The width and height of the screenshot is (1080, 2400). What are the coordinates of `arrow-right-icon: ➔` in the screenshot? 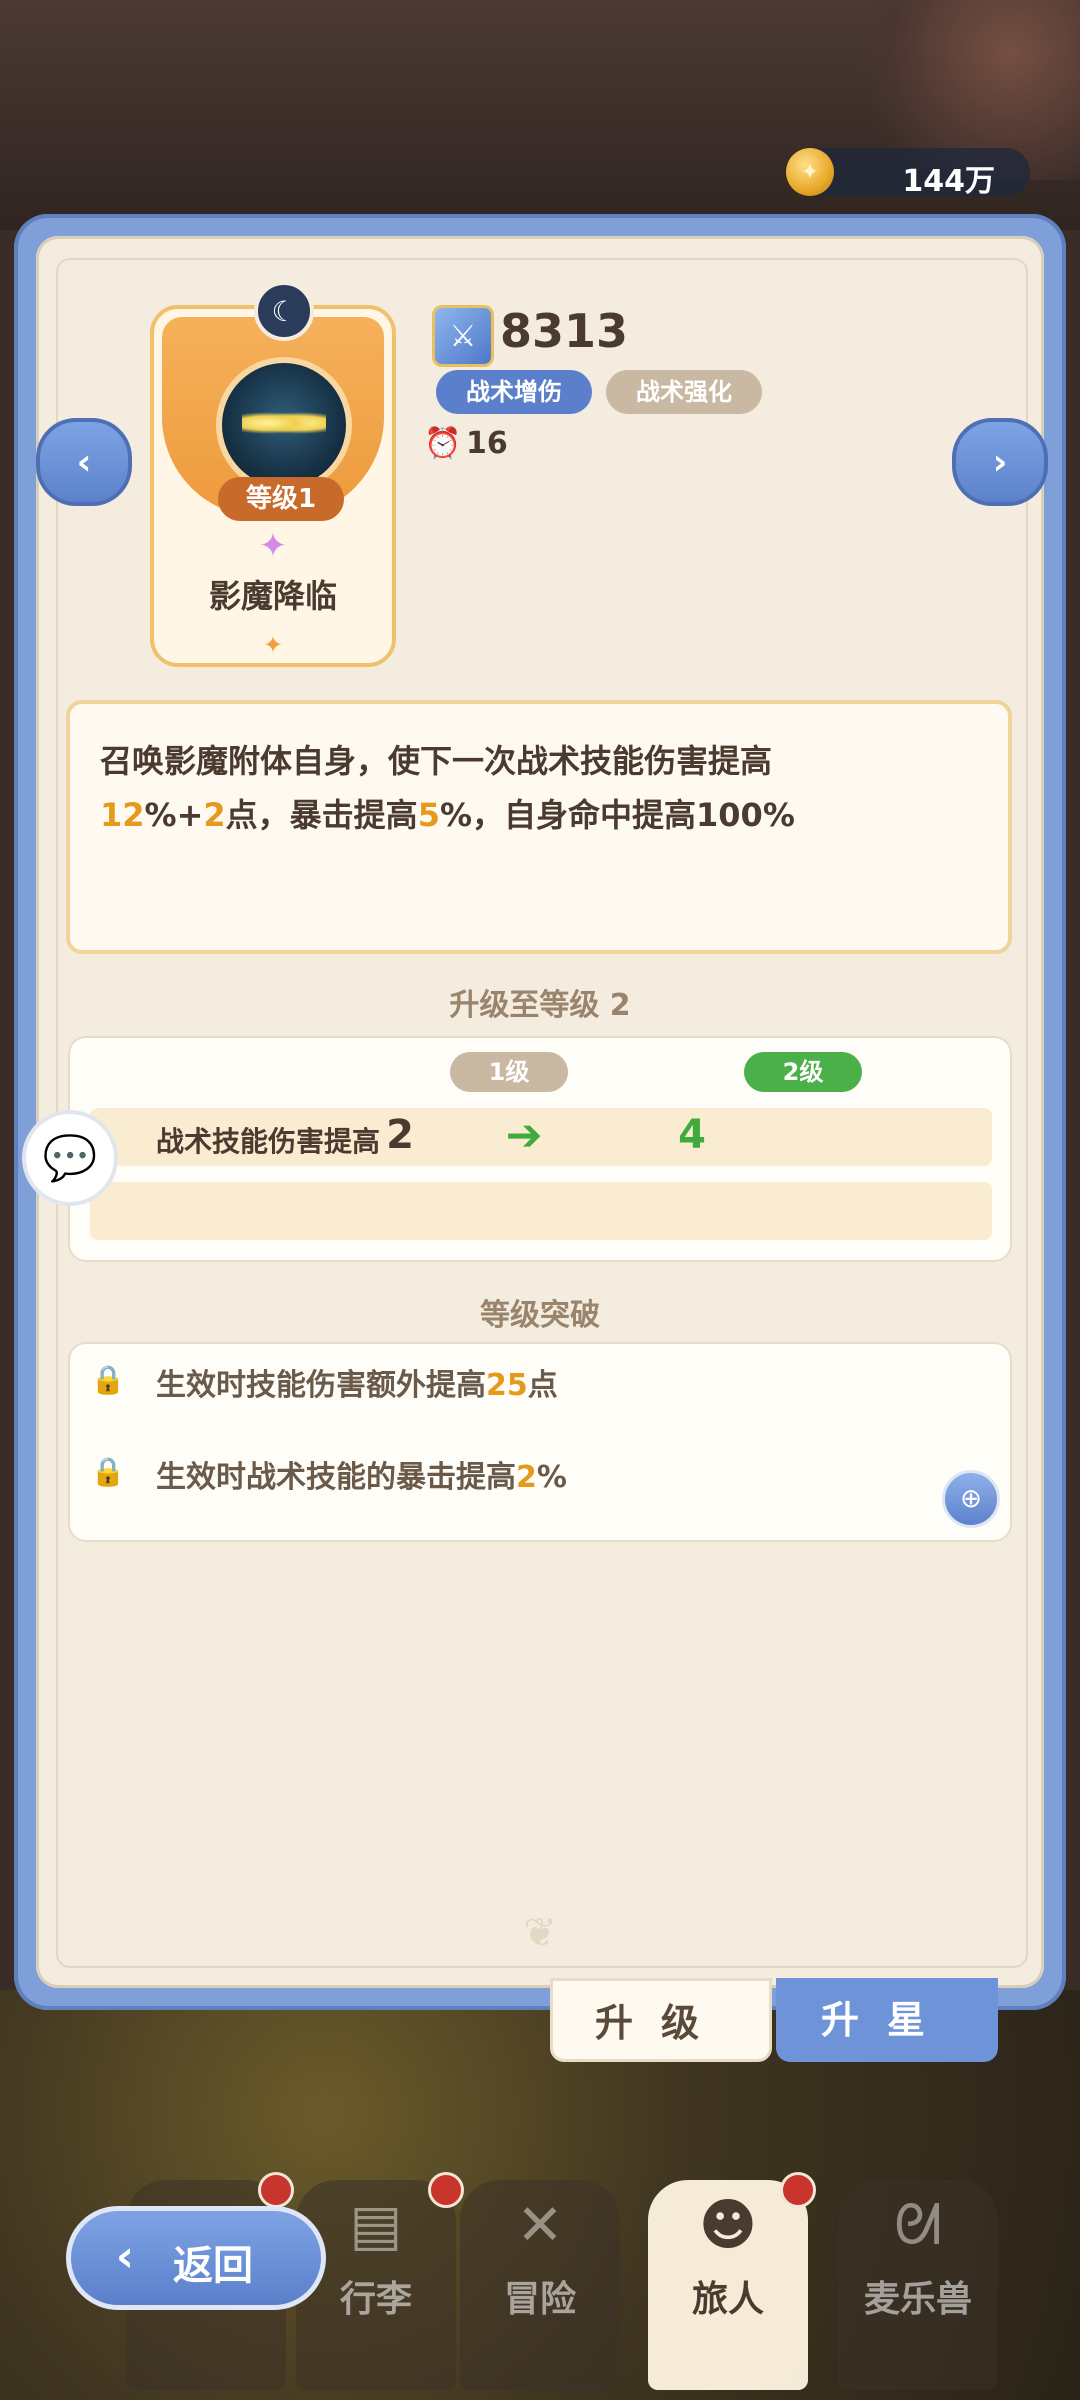 It's located at (524, 1135).